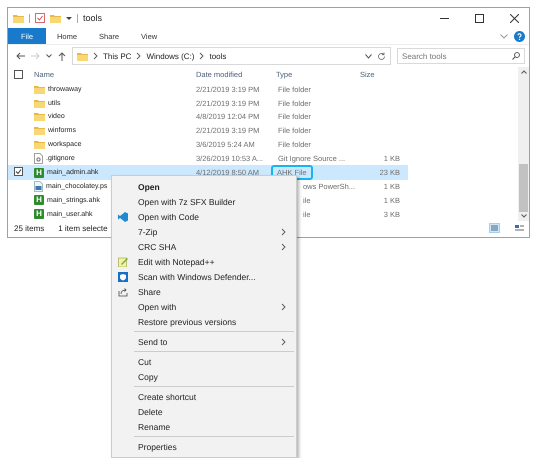  What do you see at coordinates (29, 228) in the screenshot?
I see `item-count: 25 items` at bounding box center [29, 228].